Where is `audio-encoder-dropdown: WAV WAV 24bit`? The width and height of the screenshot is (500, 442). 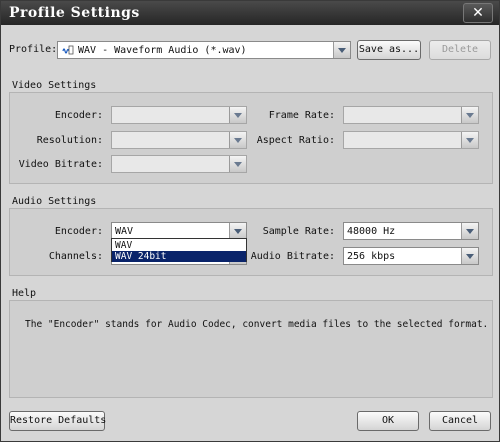
audio-encoder-dropdown: WAV WAV 24bit is located at coordinates (179, 250).